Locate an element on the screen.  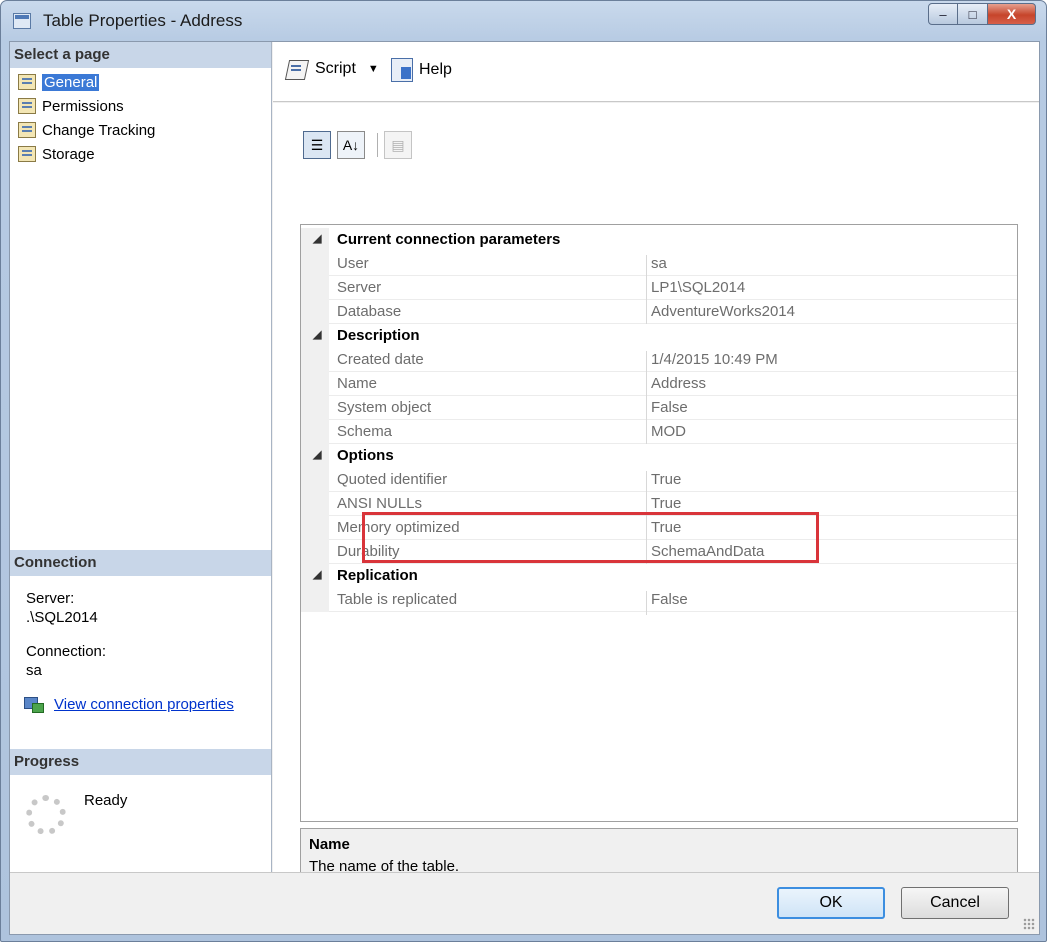
property-row: User sa is located at coordinates (659, 265).